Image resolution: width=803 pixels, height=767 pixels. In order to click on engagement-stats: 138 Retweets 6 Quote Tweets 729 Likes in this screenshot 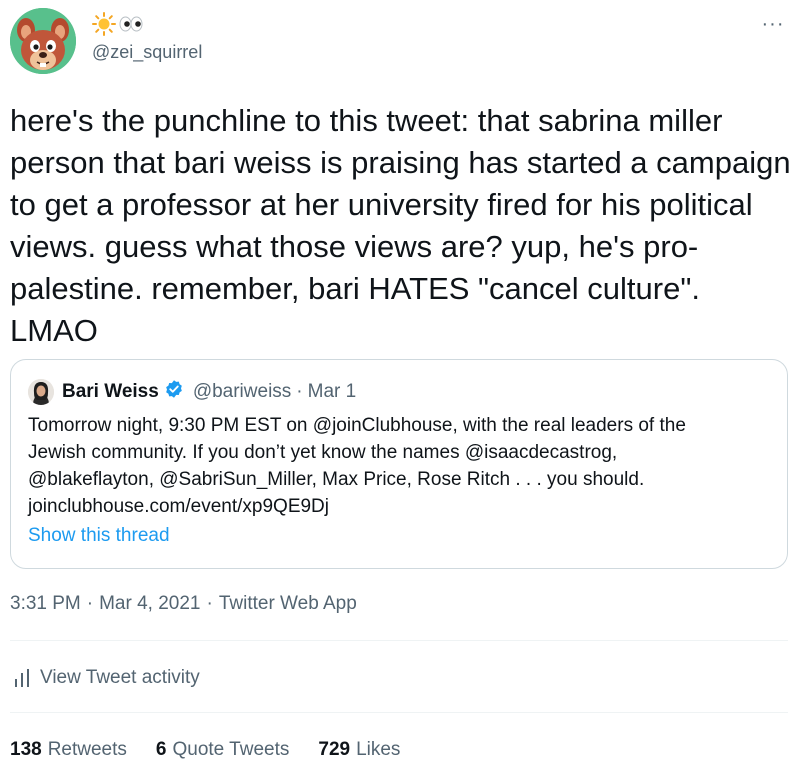, I will do `click(219, 750)`.